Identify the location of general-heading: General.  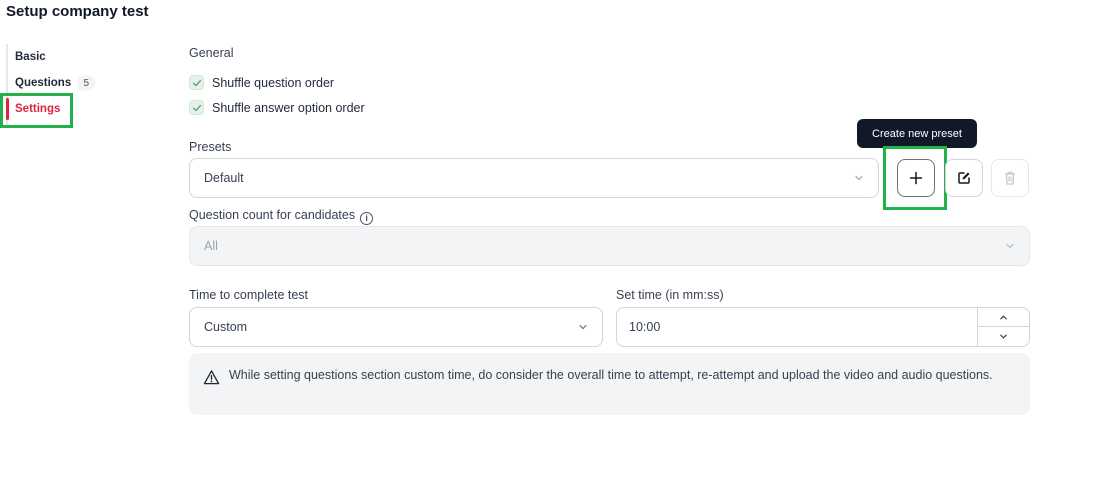
(211, 53).